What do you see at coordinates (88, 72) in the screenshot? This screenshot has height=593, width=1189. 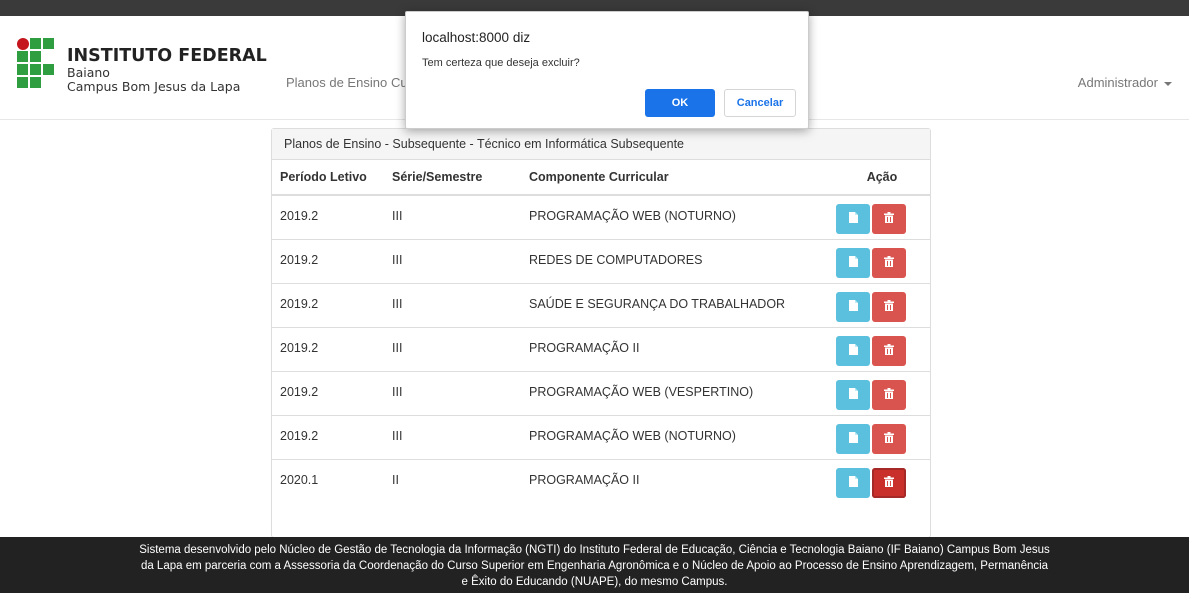 I see `brand-subtitle: Baiano` at bounding box center [88, 72].